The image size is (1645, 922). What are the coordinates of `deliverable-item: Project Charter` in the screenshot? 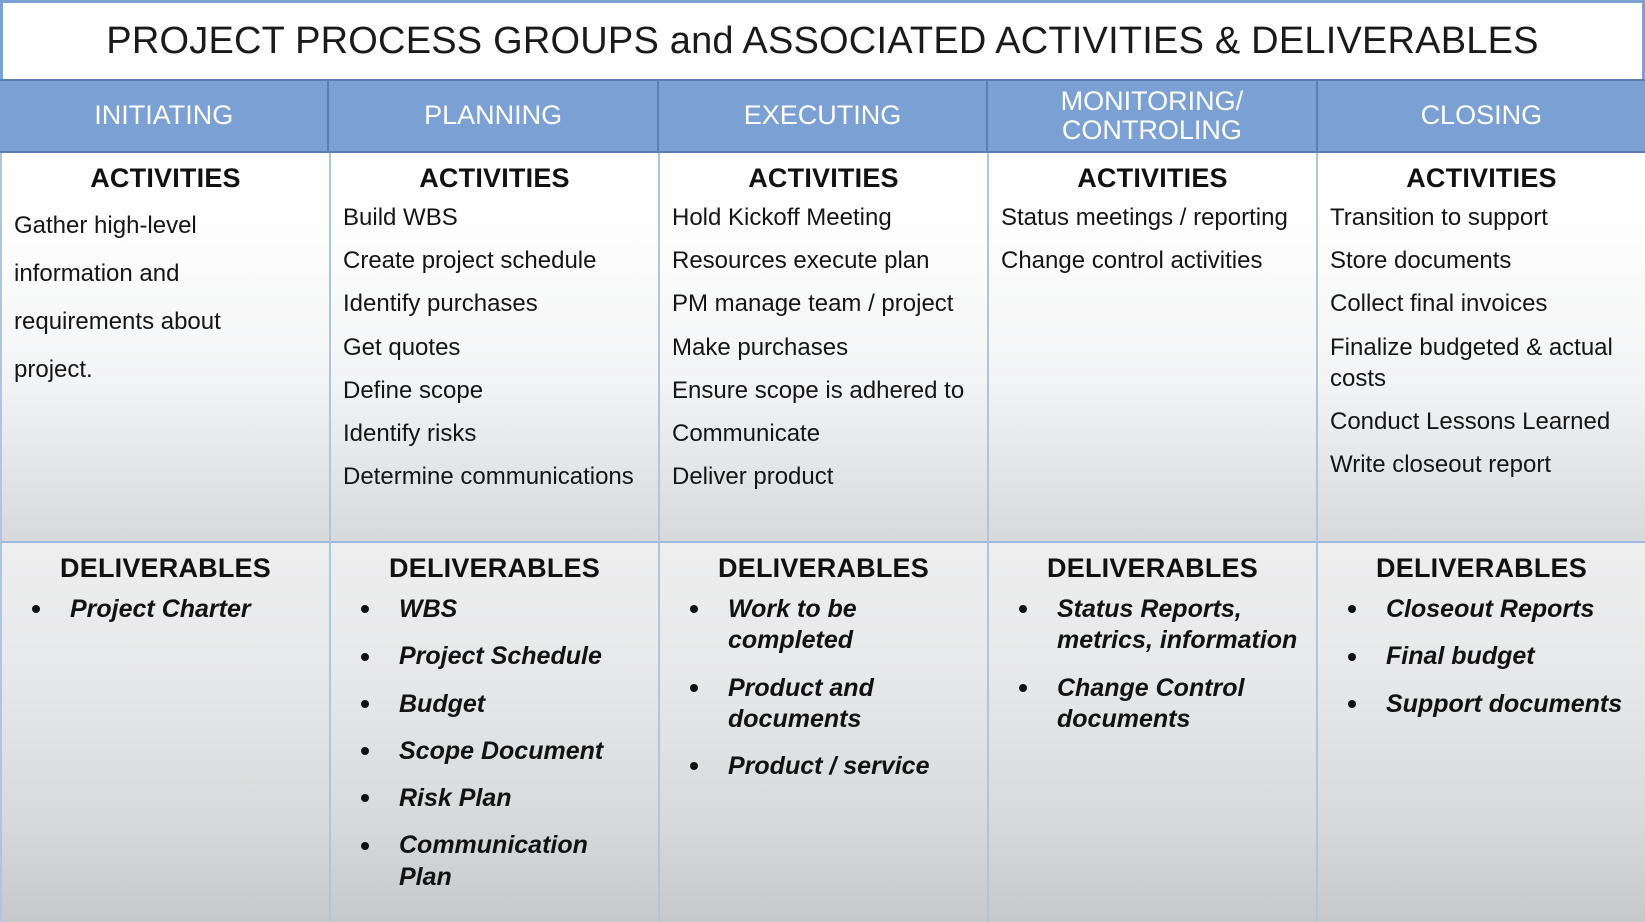 It's located at (169, 609).